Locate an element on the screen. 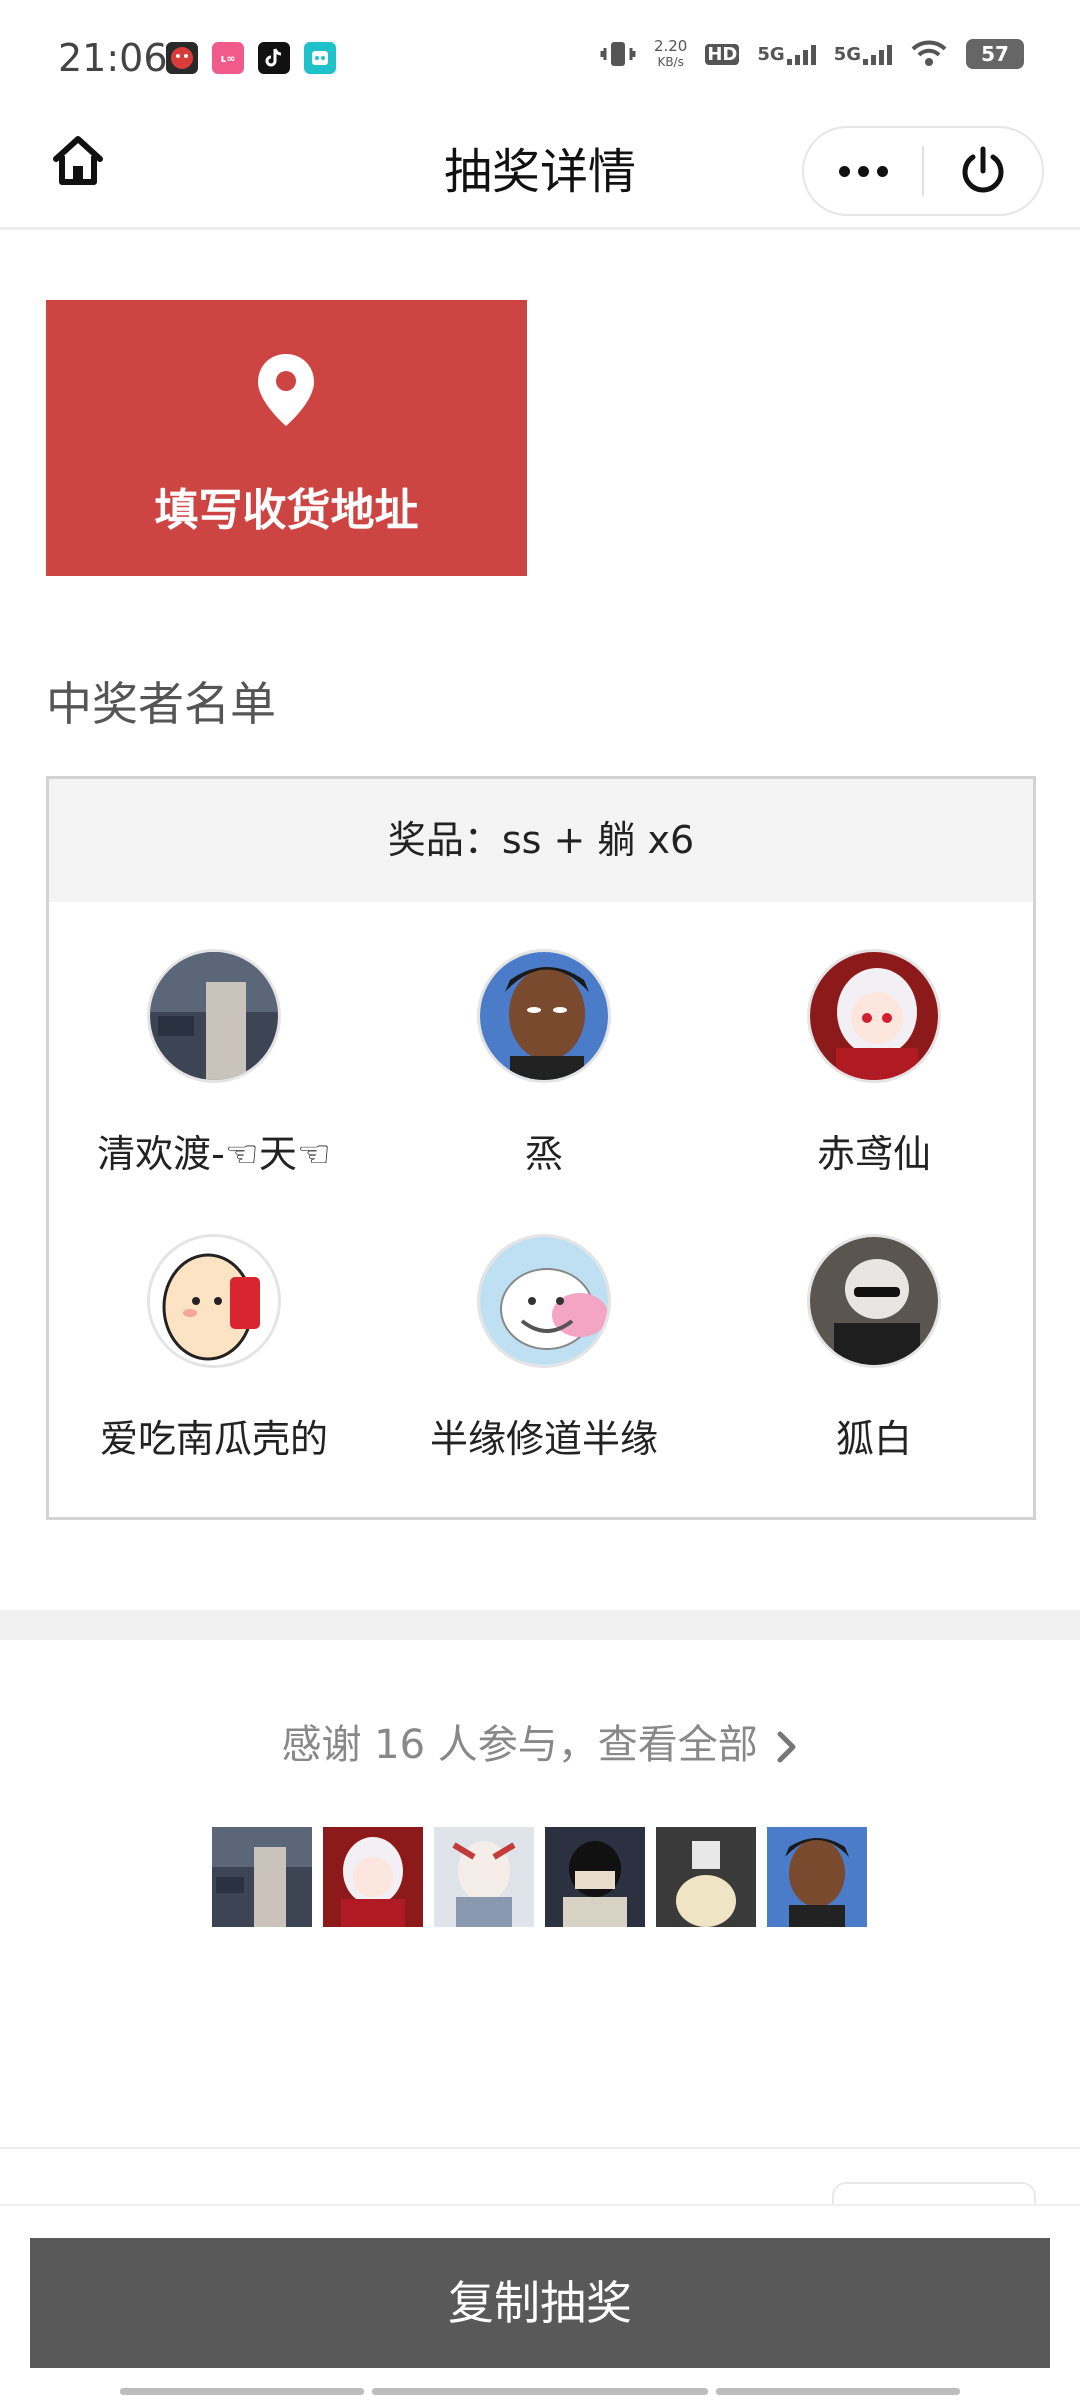 The width and height of the screenshot is (1080, 2400). location-pin-icon is located at coordinates (286, 390).